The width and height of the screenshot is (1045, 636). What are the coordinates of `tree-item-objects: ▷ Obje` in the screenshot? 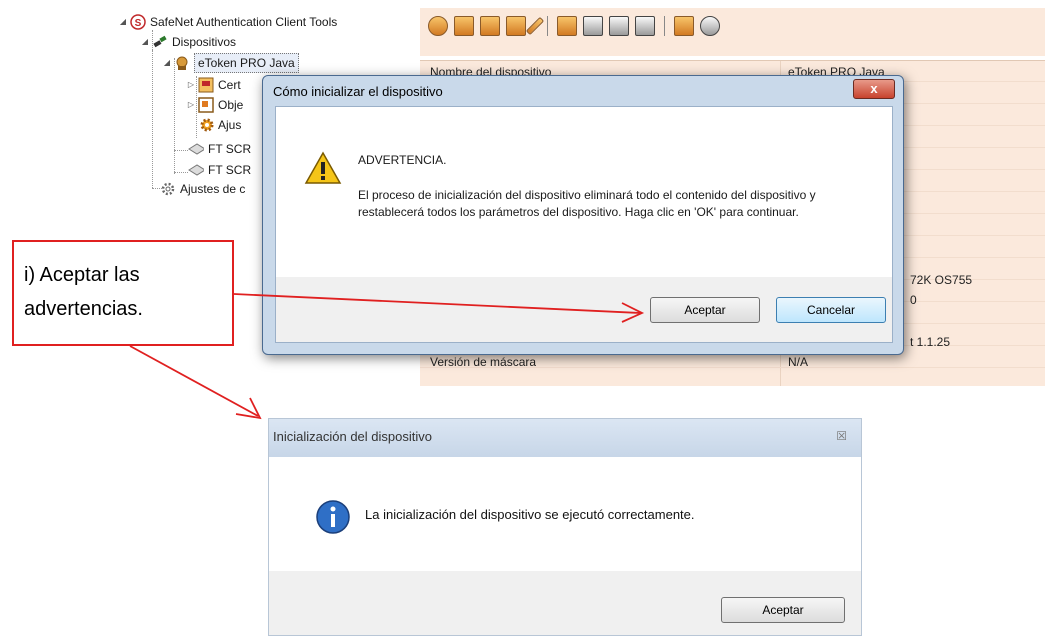 It's located at (214, 105).